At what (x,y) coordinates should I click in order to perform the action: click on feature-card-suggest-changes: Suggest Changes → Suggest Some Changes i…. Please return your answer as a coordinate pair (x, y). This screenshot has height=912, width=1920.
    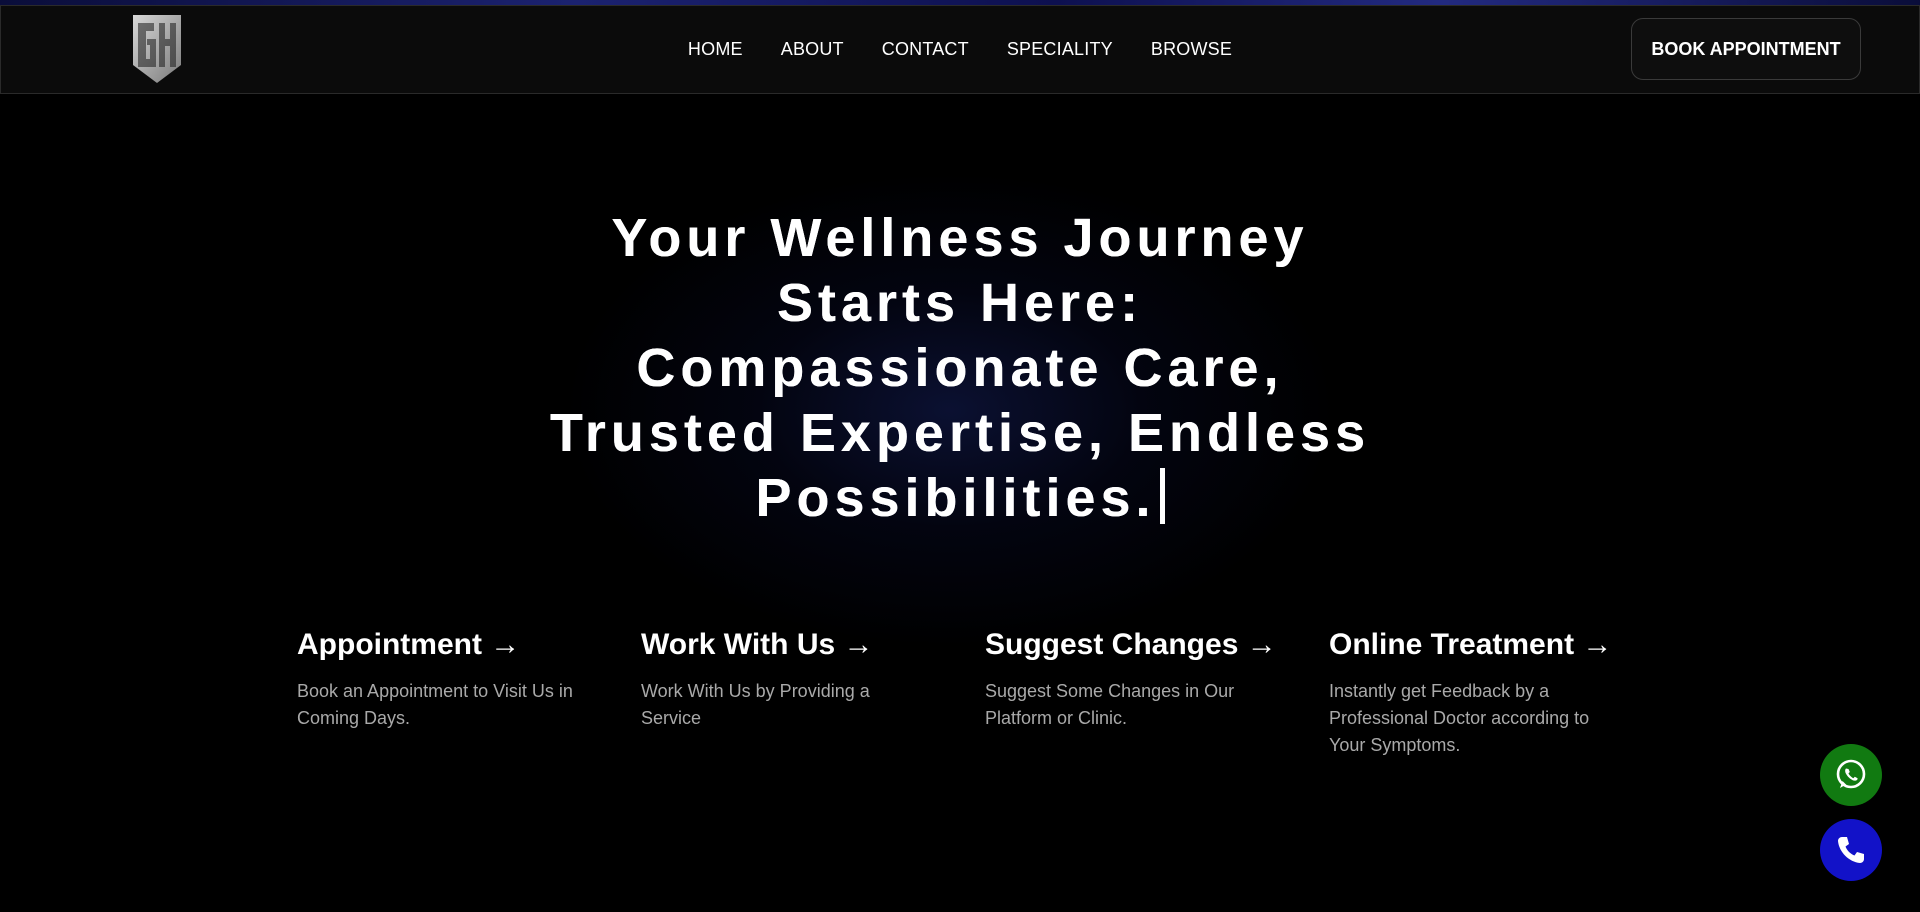
    Looking at the image, I should click on (1157, 693).